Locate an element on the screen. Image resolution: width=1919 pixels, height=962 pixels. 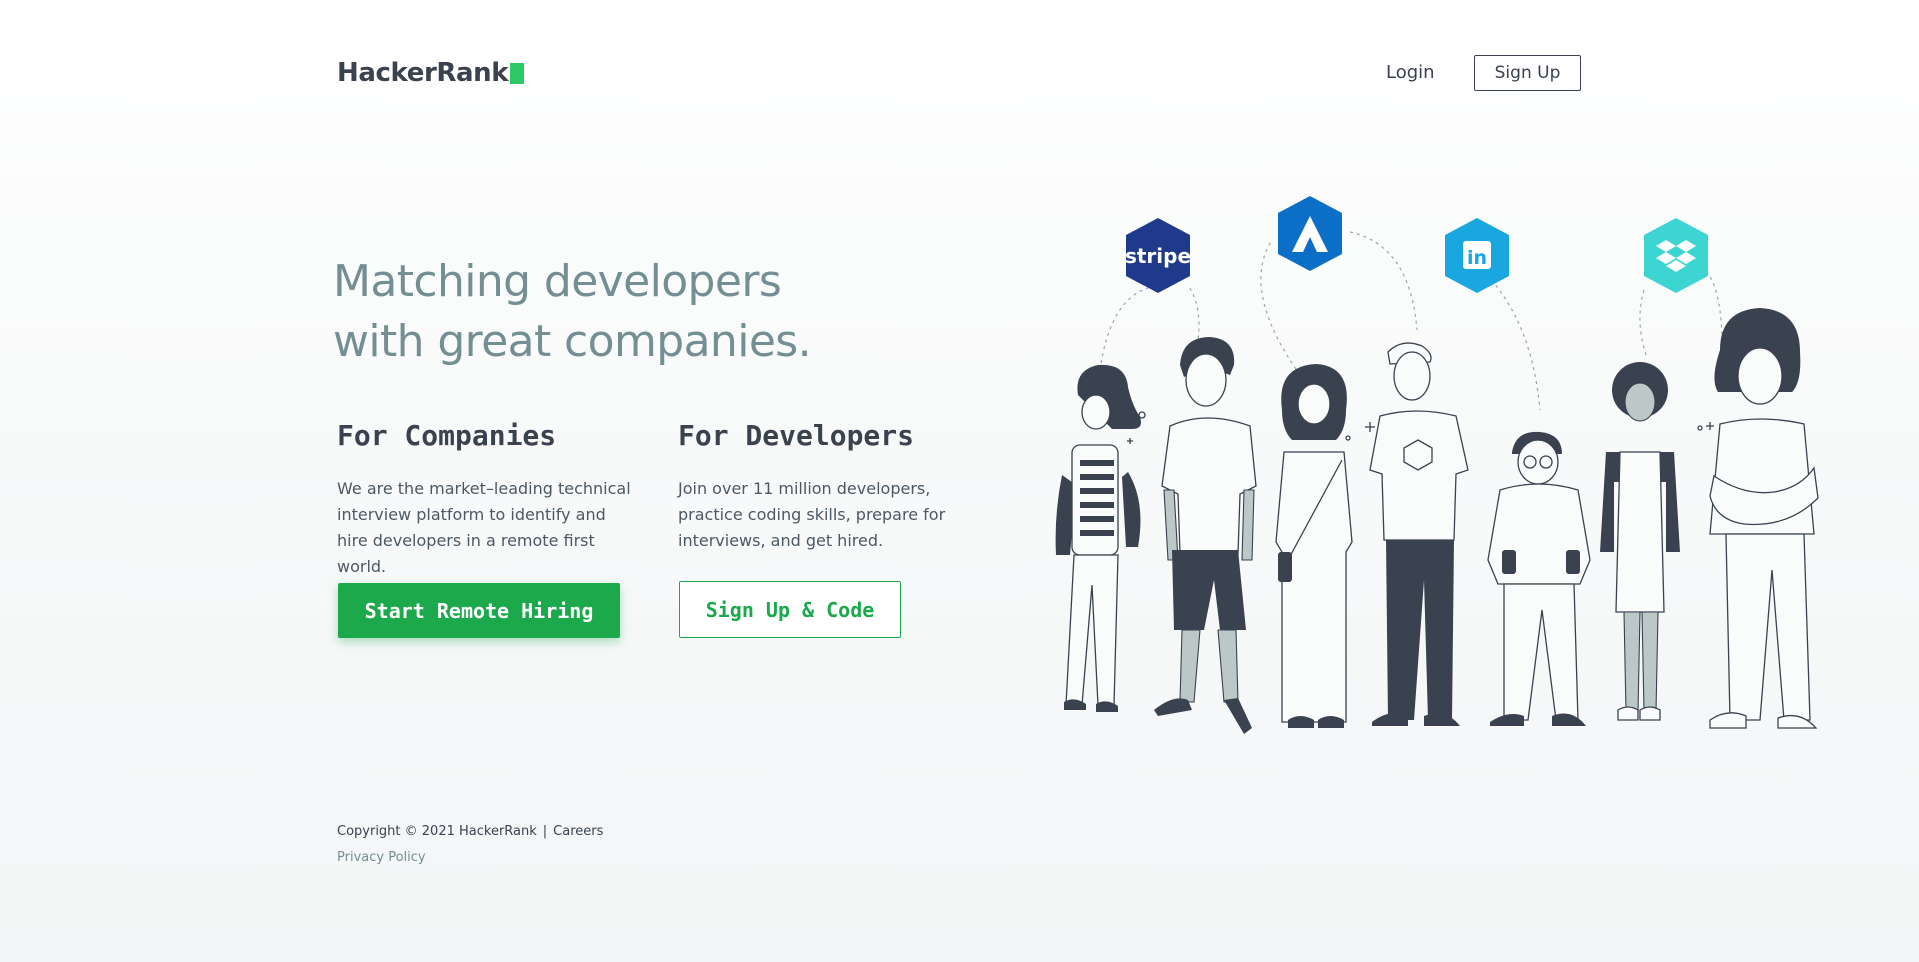
hackerrank-logo: HackerRank is located at coordinates (431, 73).